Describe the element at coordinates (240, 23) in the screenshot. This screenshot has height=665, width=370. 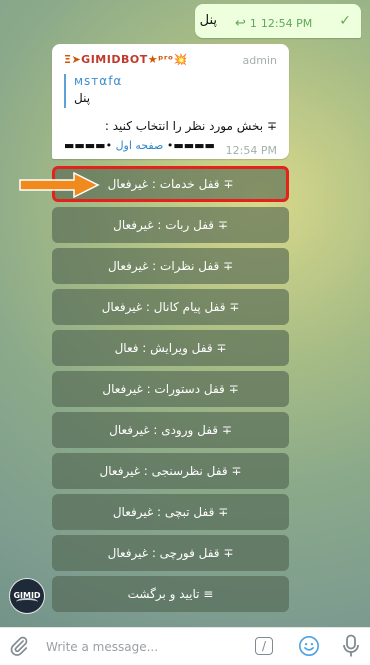
I see `reply-arrow-icon: ↩` at that location.